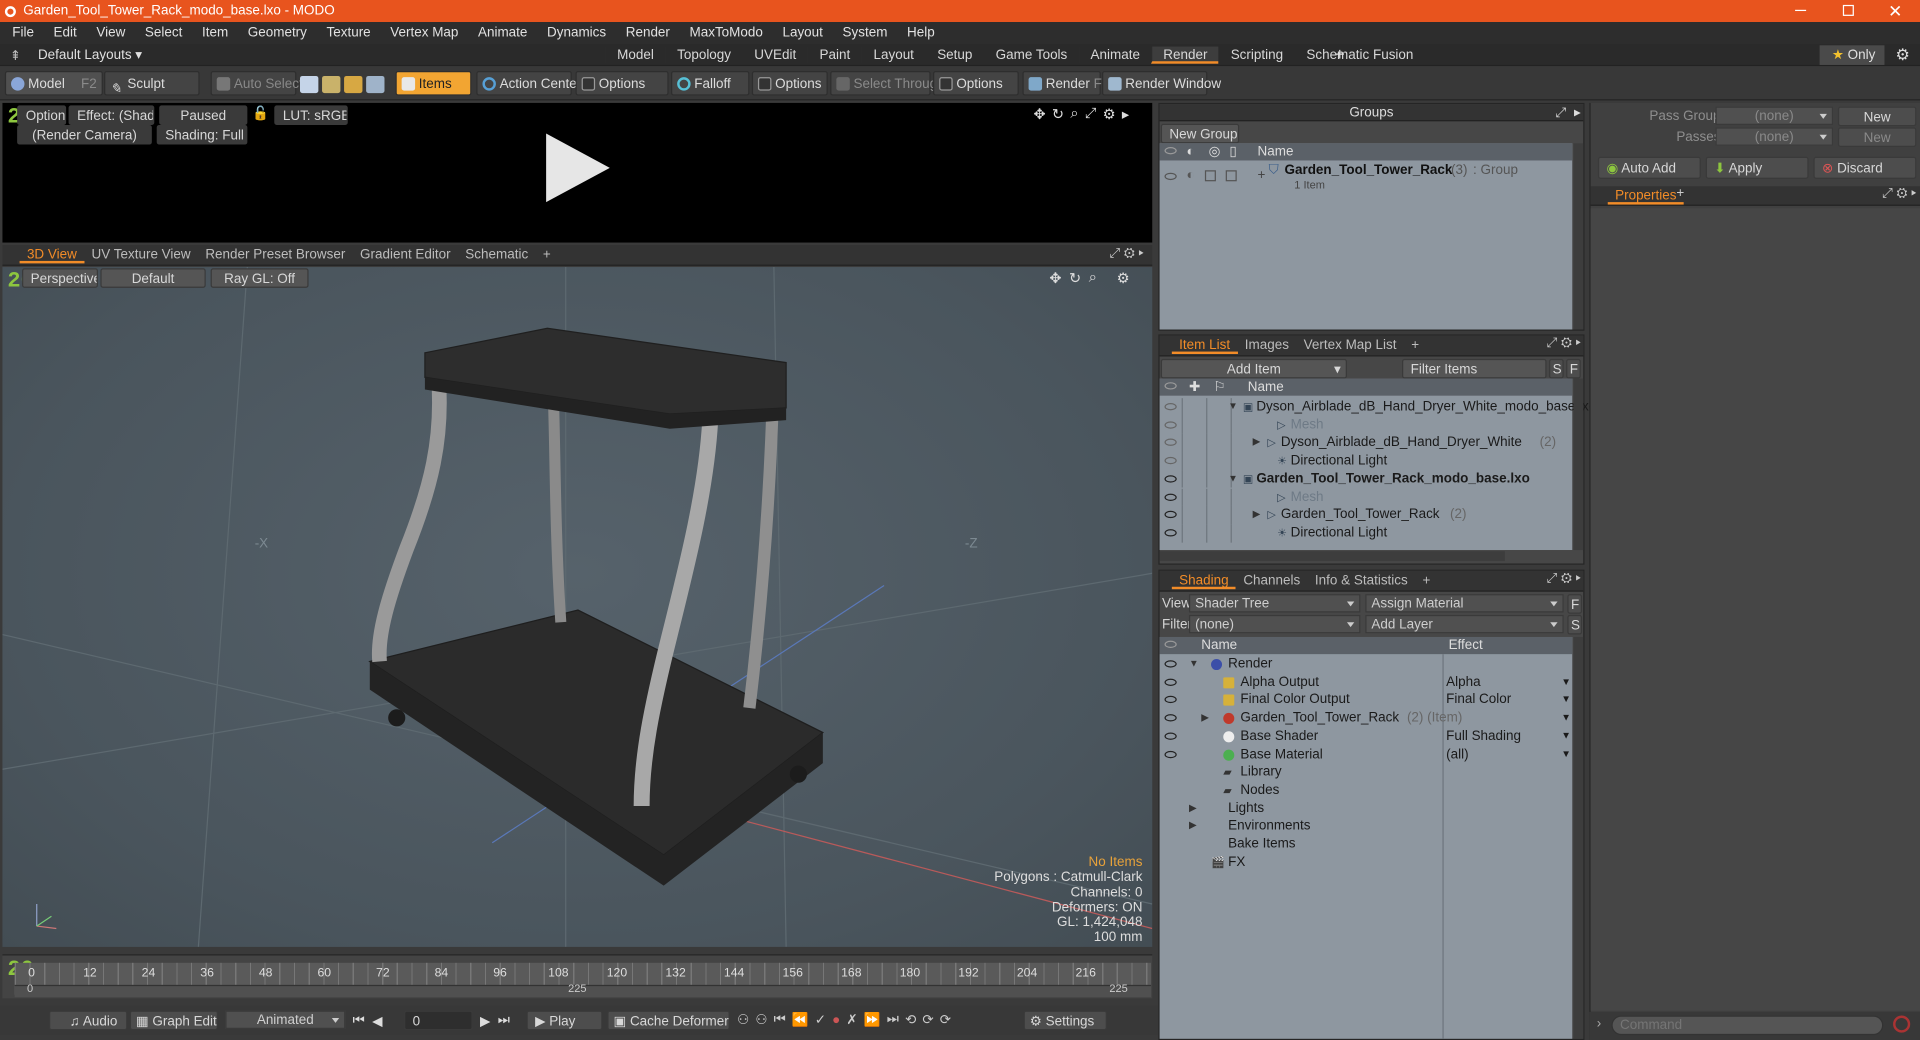 This screenshot has height=1040, width=1920. Describe the element at coordinates (1030, 55) in the screenshot. I see `layout-tab-game-tools: Game Tools` at that location.